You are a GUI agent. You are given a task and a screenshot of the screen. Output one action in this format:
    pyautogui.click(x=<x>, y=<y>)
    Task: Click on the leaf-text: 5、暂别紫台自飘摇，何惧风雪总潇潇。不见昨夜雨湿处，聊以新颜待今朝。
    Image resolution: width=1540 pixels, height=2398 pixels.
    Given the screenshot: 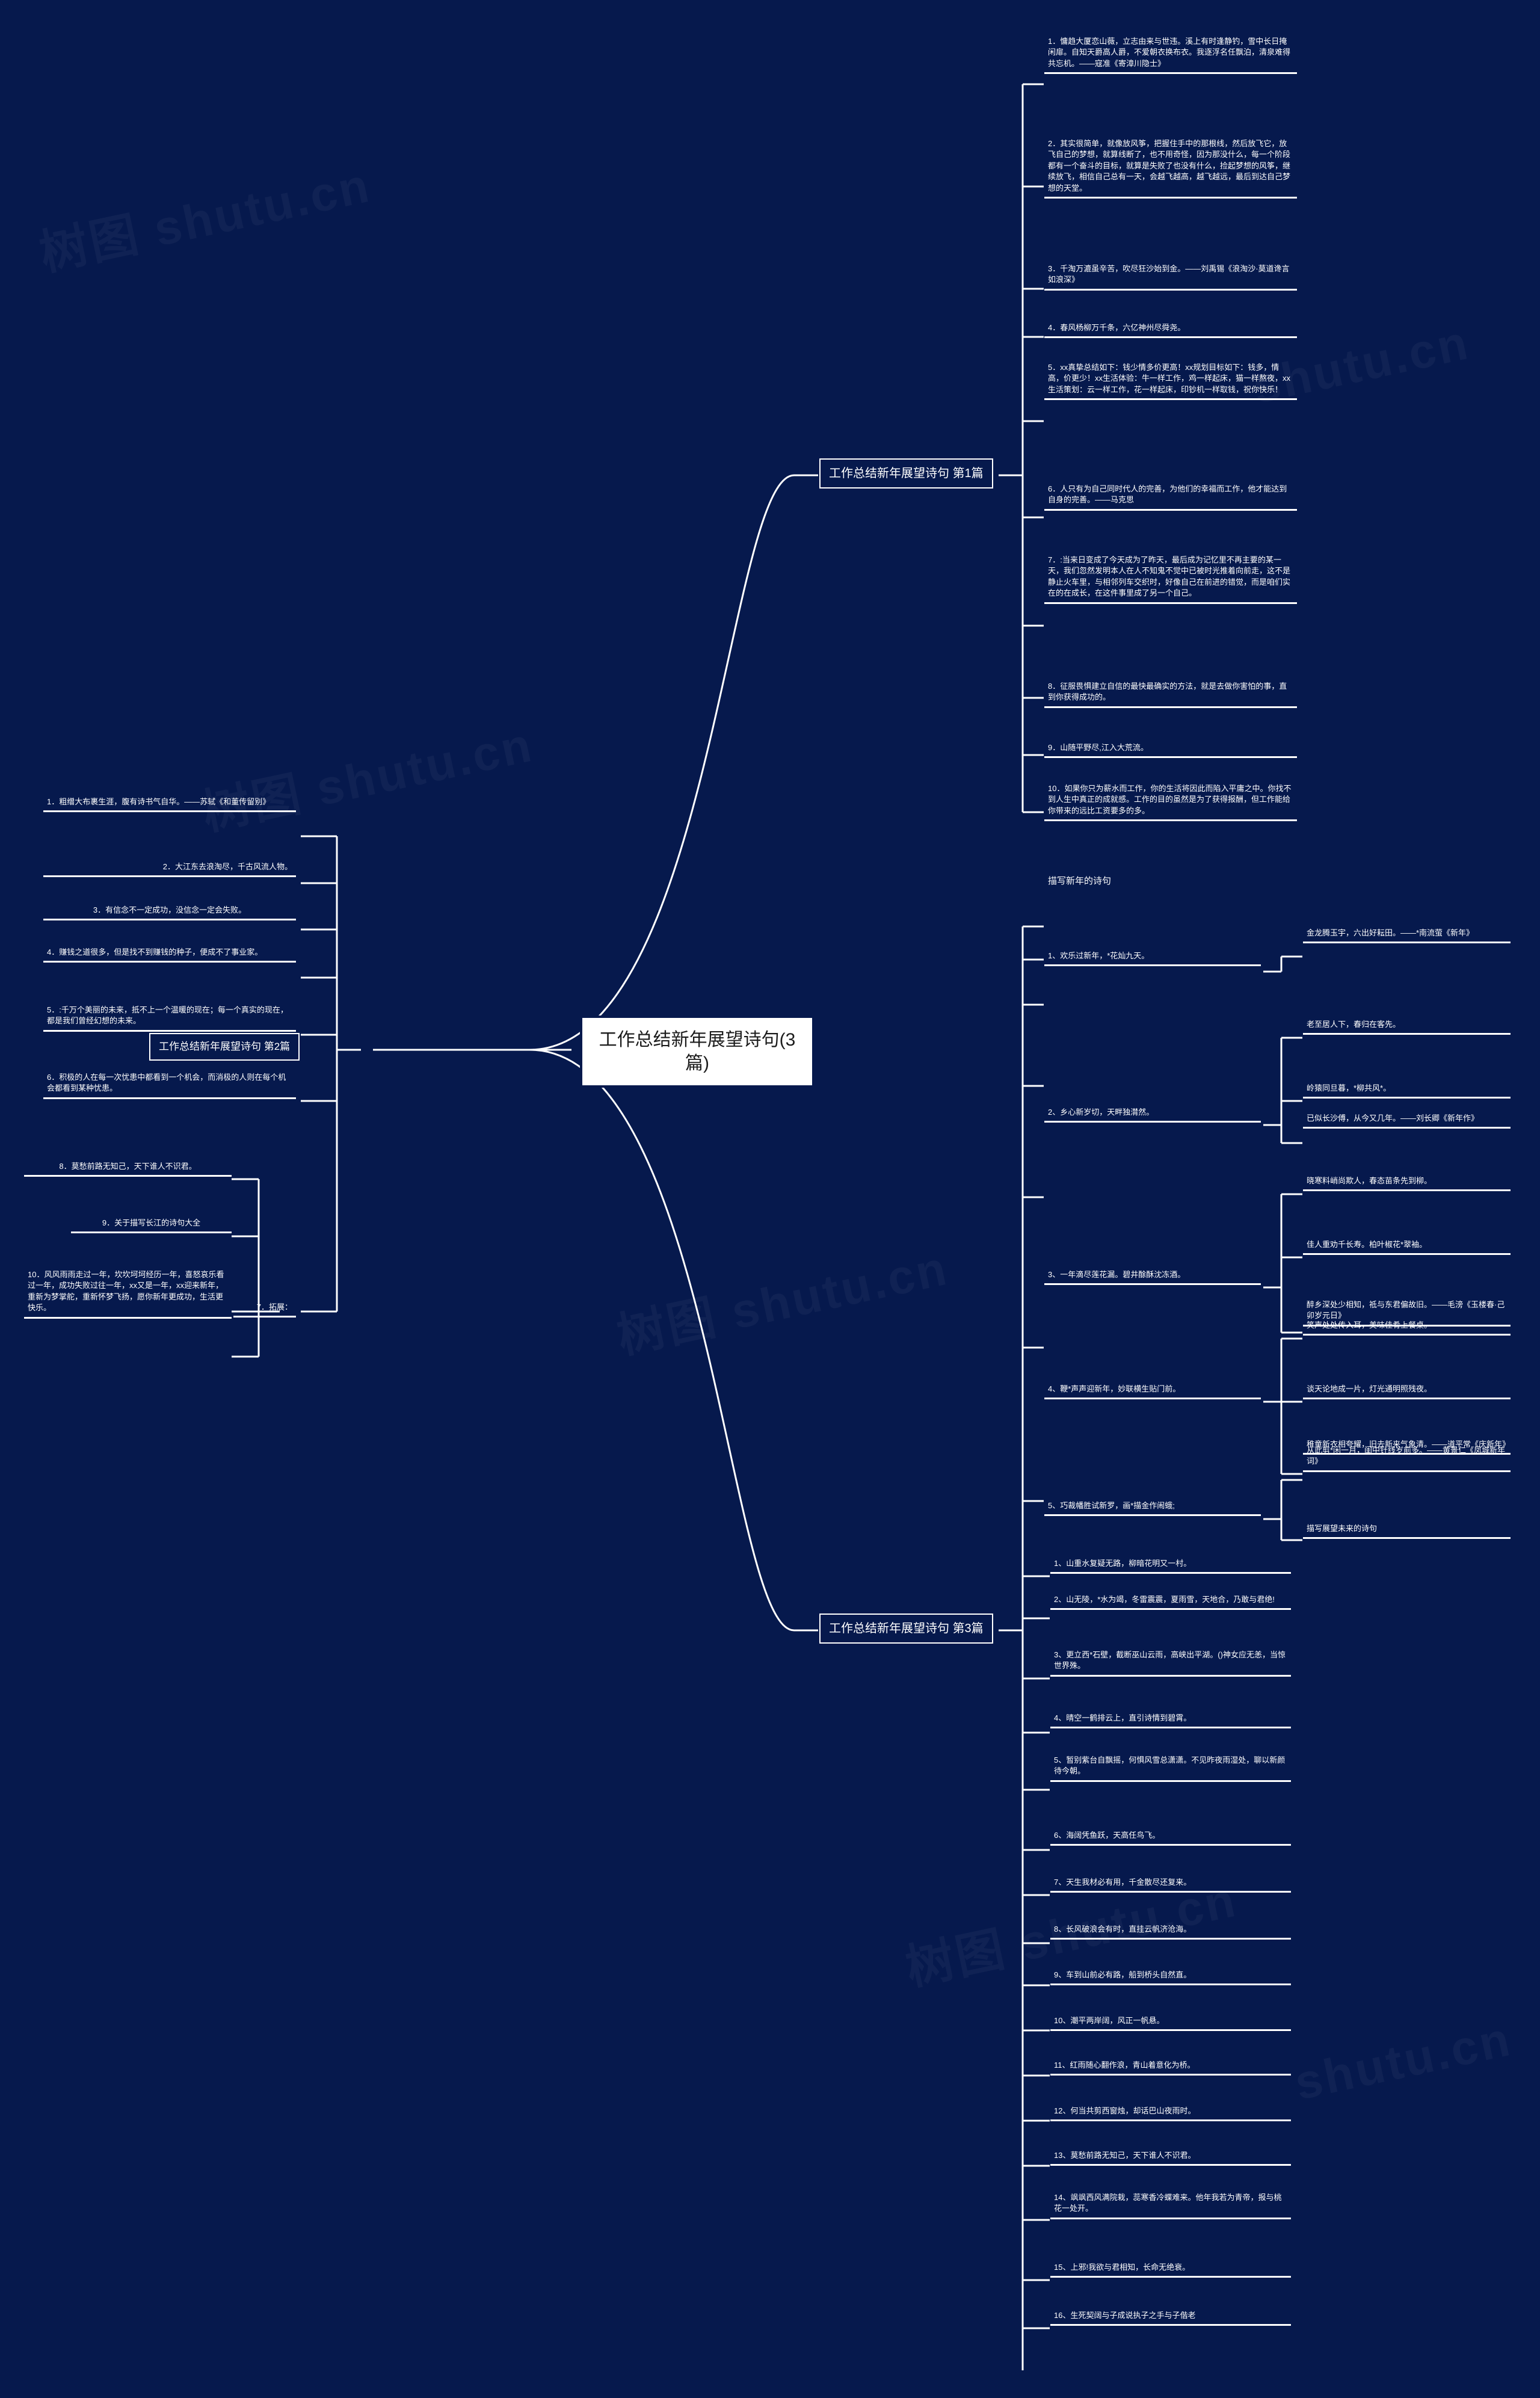 What is the action you would take?
    pyautogui.click(x=1170, y=1766)
    